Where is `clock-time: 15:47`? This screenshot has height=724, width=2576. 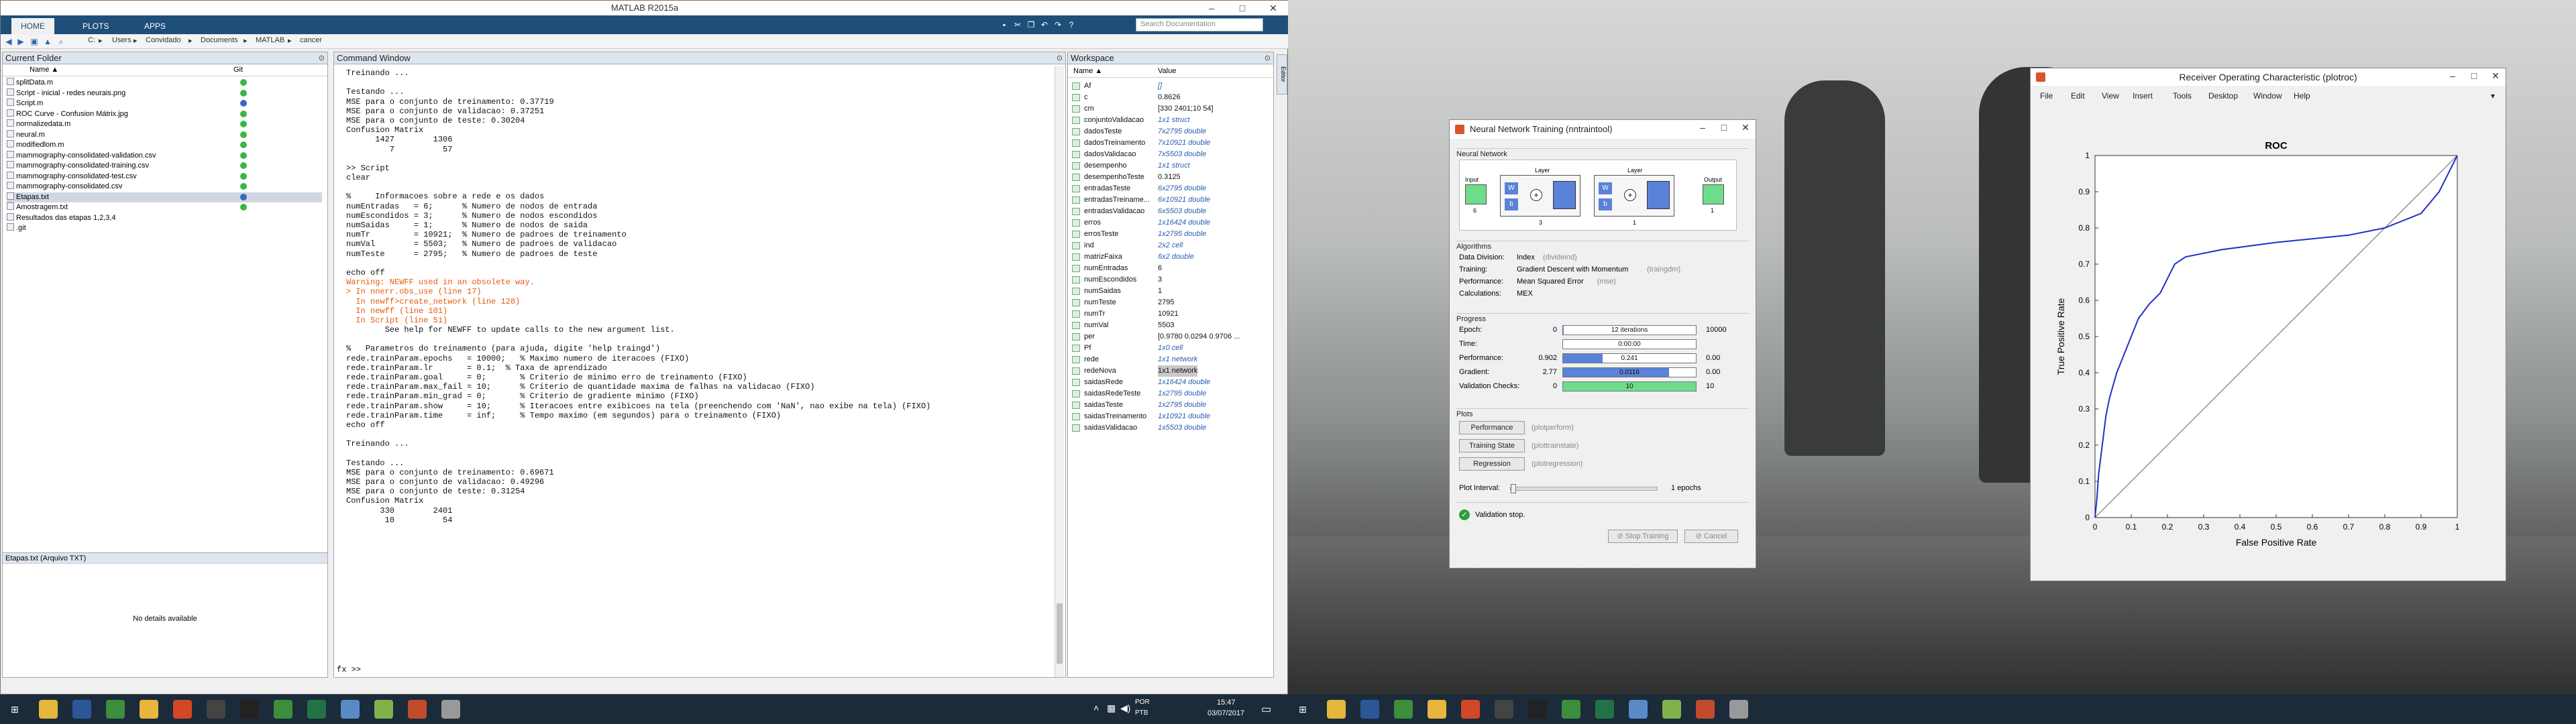 clock-time: 15:47 is located at coordinates (1226, 703).